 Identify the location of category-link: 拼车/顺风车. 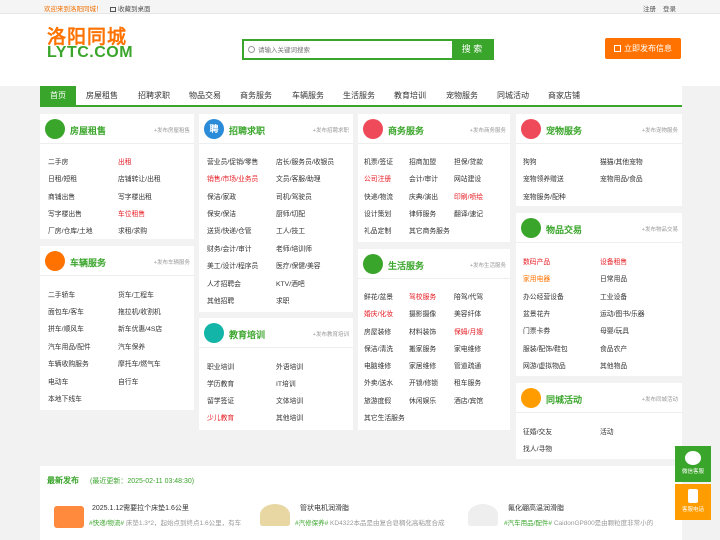
(66, 328).